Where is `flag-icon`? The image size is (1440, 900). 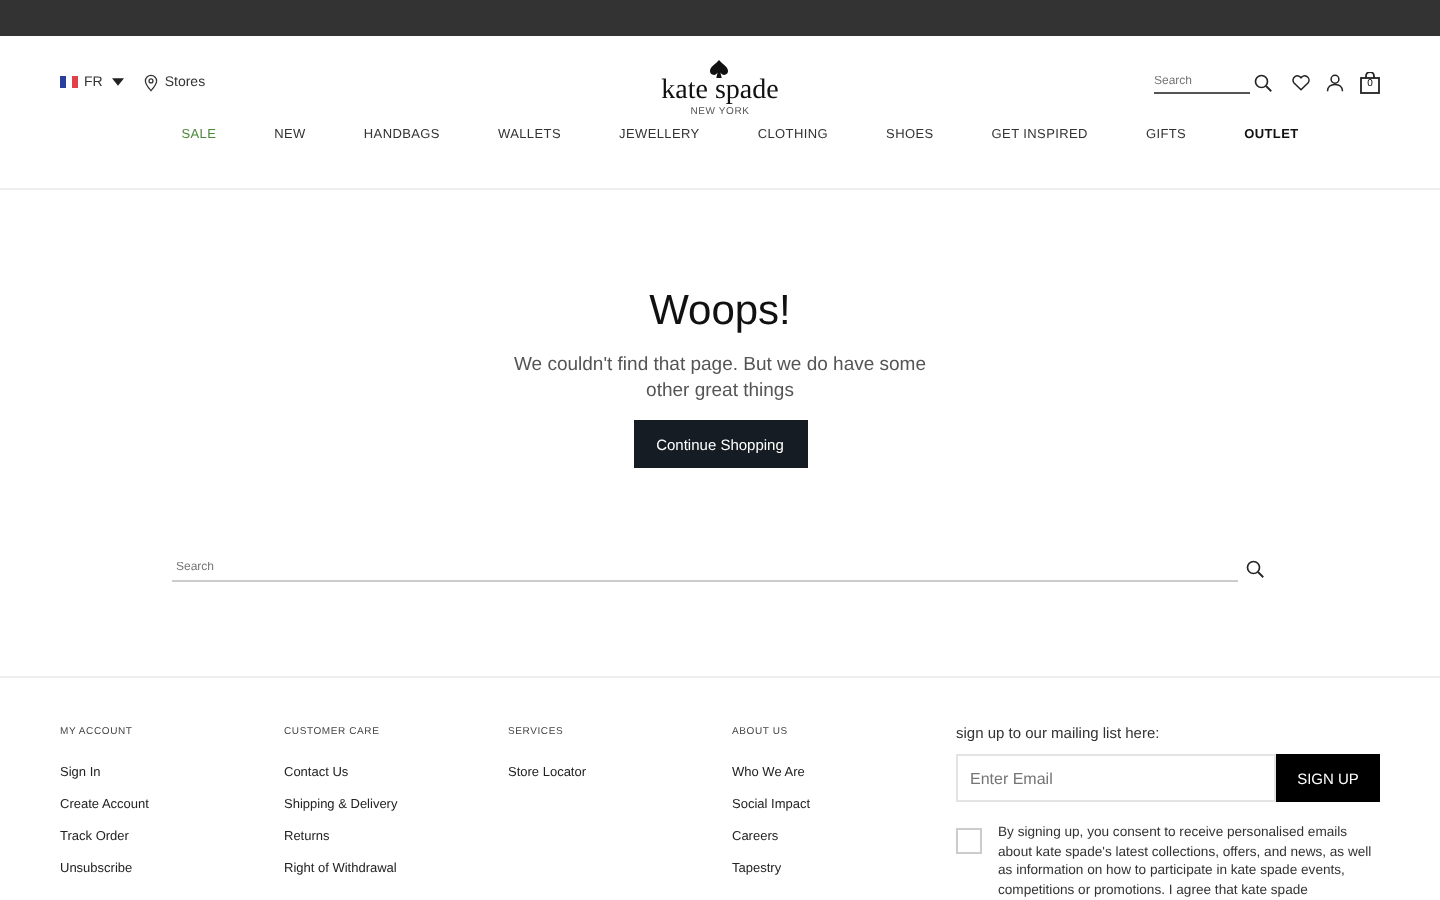
flag-icon is located at coordinates (69, 82).